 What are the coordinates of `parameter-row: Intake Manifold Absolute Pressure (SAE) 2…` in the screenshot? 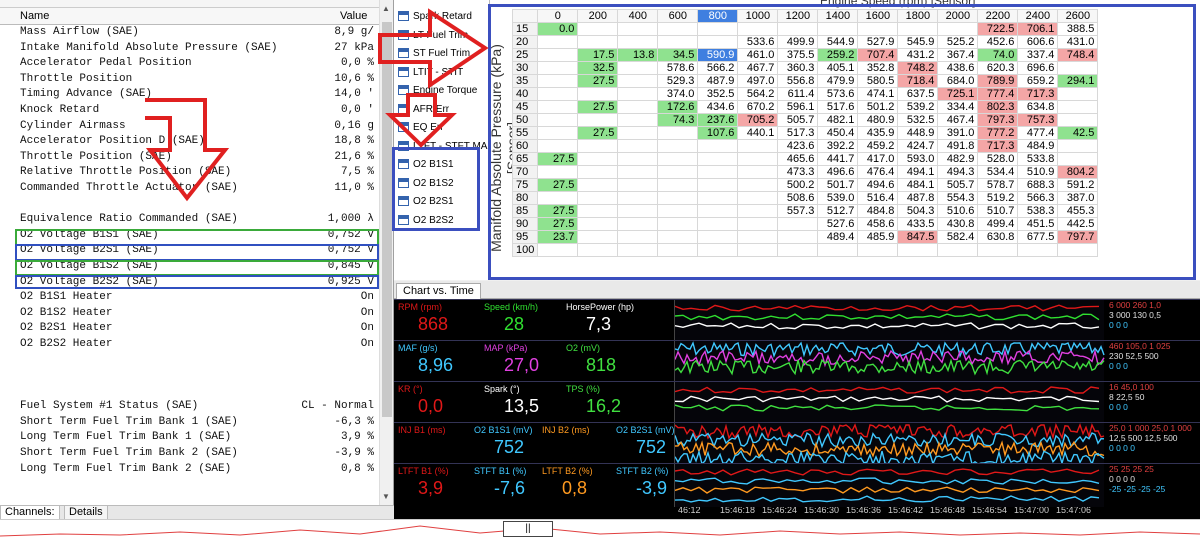 It's located at (189, 49).